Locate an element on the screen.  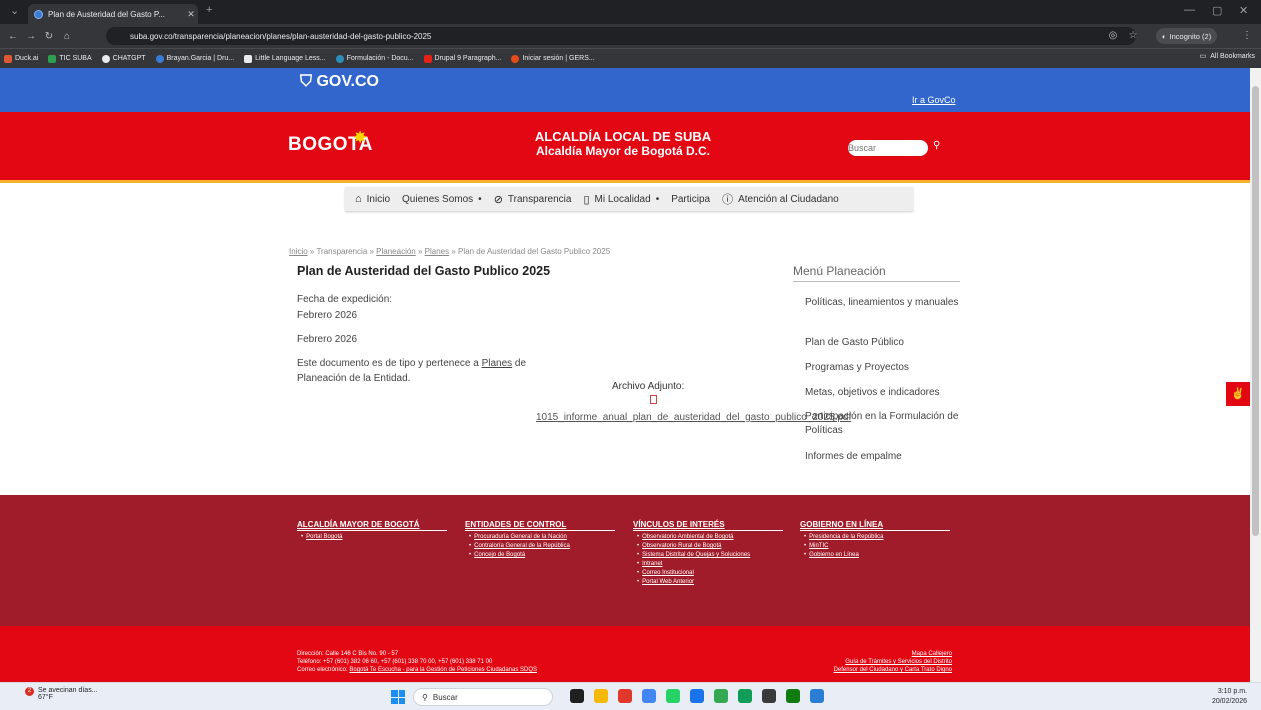
nav-mi-localidad: ▯ Mi Localidad • is located at coordinates (621, 199).